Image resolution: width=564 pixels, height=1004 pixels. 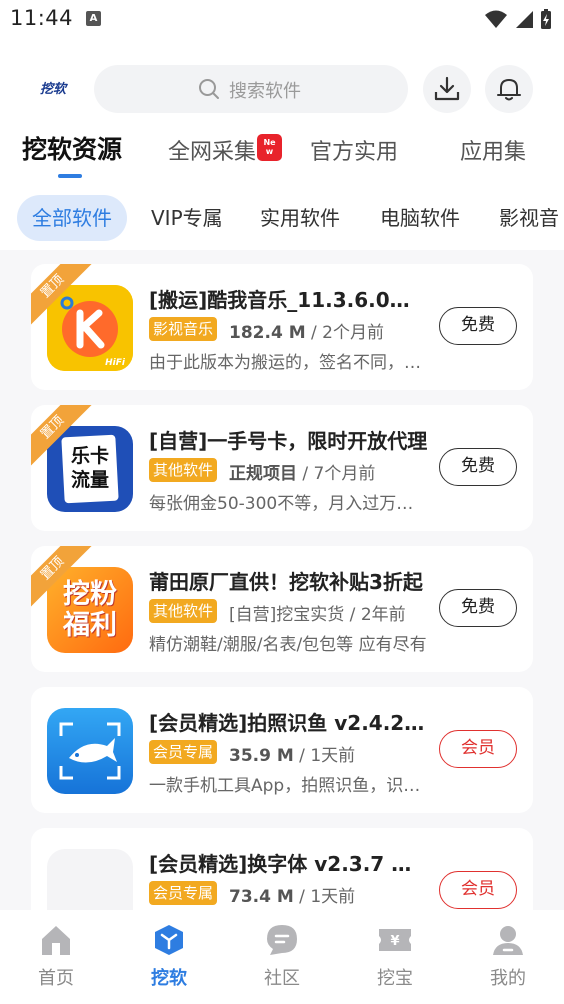 I want to click on nav-wariruan: 挖软, so click(x=169, y=956).